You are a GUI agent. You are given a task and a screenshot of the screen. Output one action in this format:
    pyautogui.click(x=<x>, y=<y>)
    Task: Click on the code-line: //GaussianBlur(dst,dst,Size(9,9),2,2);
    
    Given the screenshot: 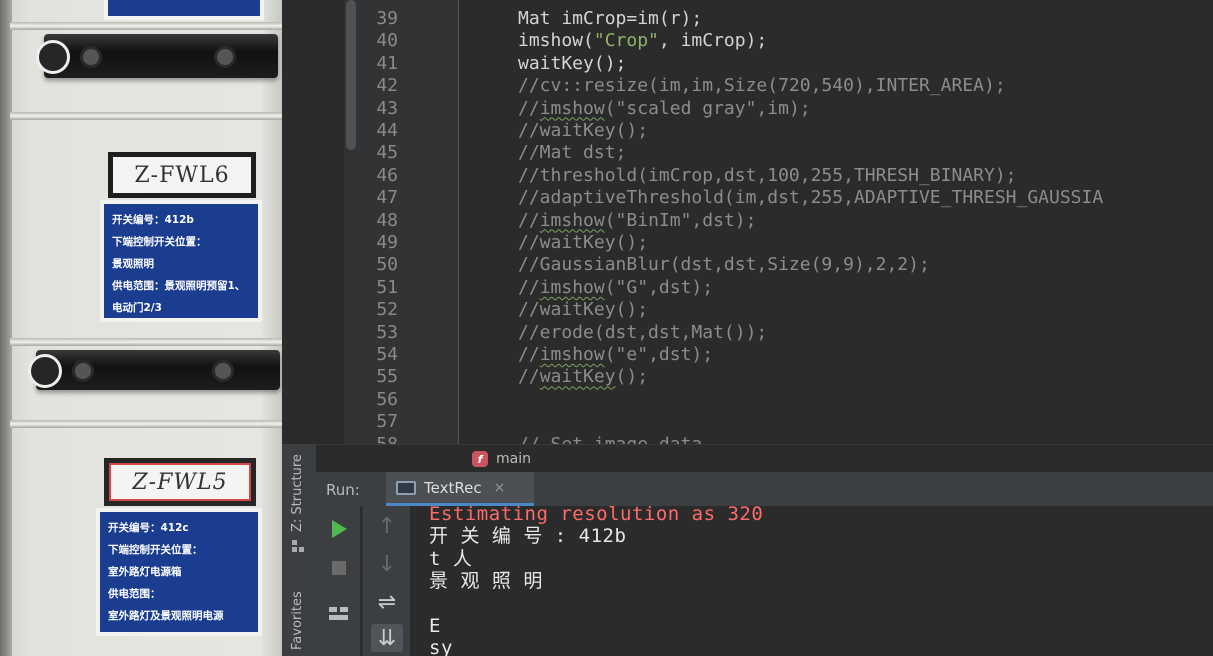 What is the action you would take?
    pyautogui.click(x=724, y=265)
    